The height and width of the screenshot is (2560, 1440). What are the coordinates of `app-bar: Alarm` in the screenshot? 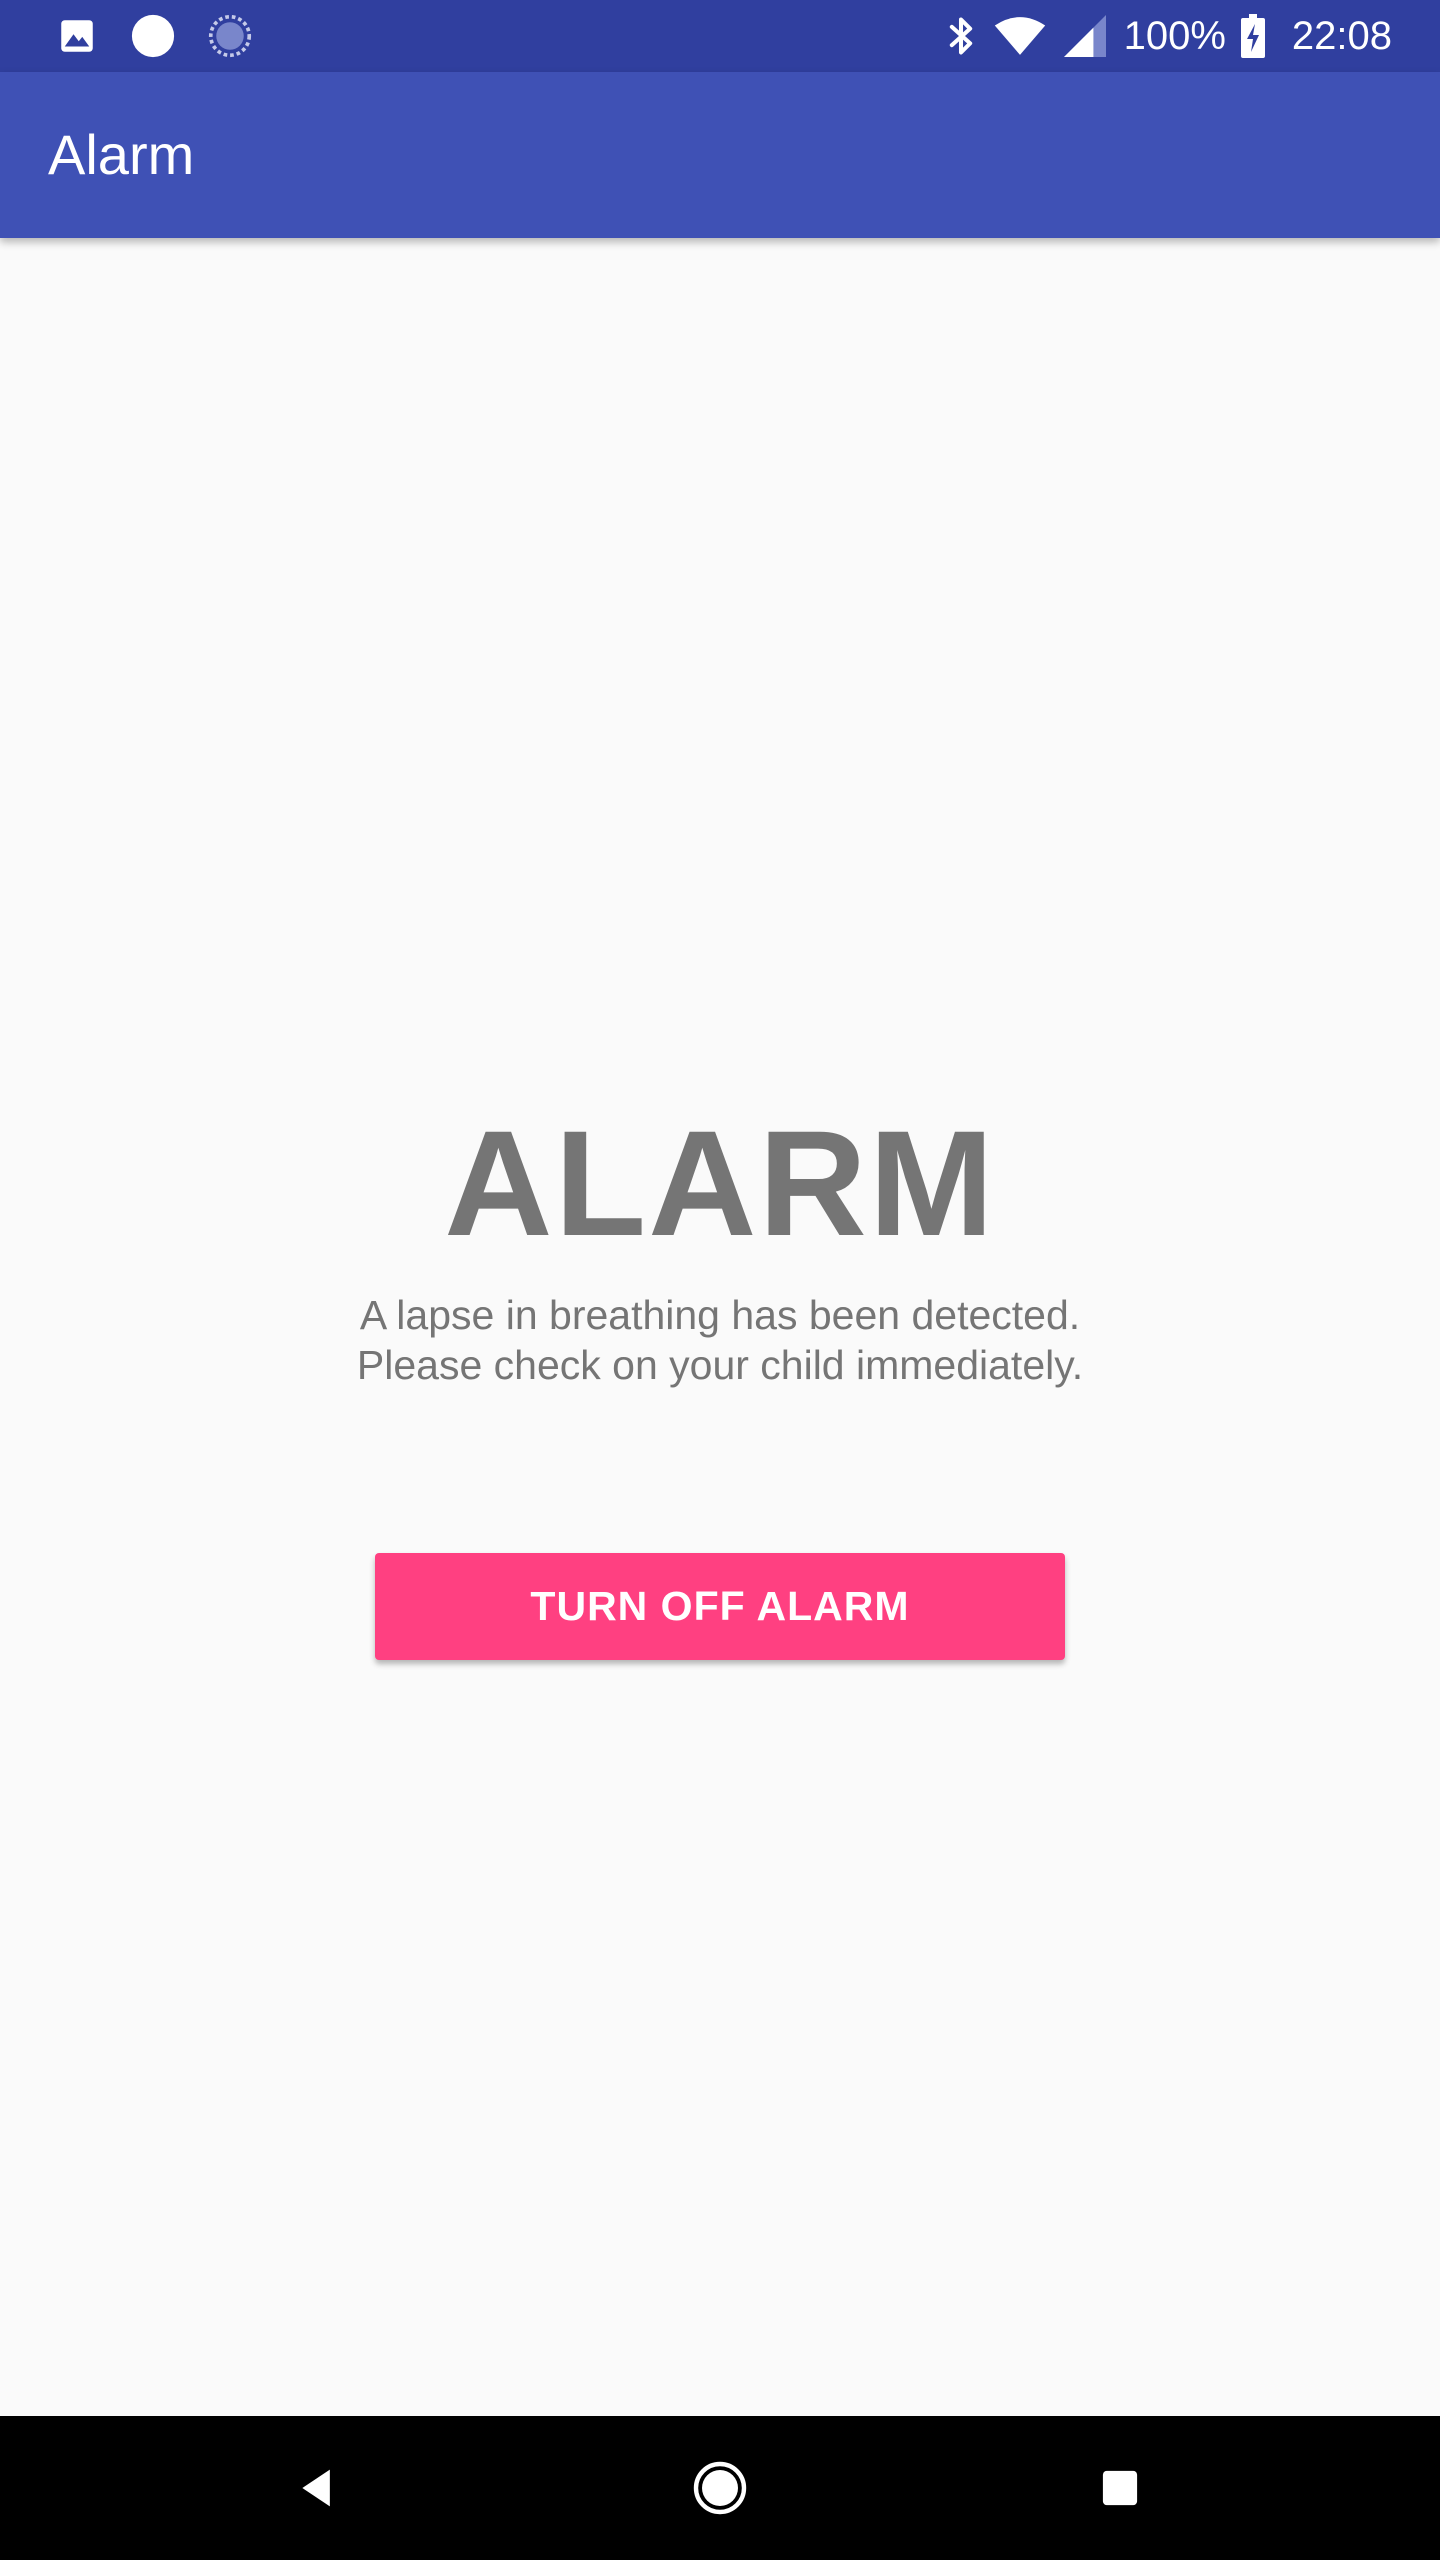 It's located at (720, 155).